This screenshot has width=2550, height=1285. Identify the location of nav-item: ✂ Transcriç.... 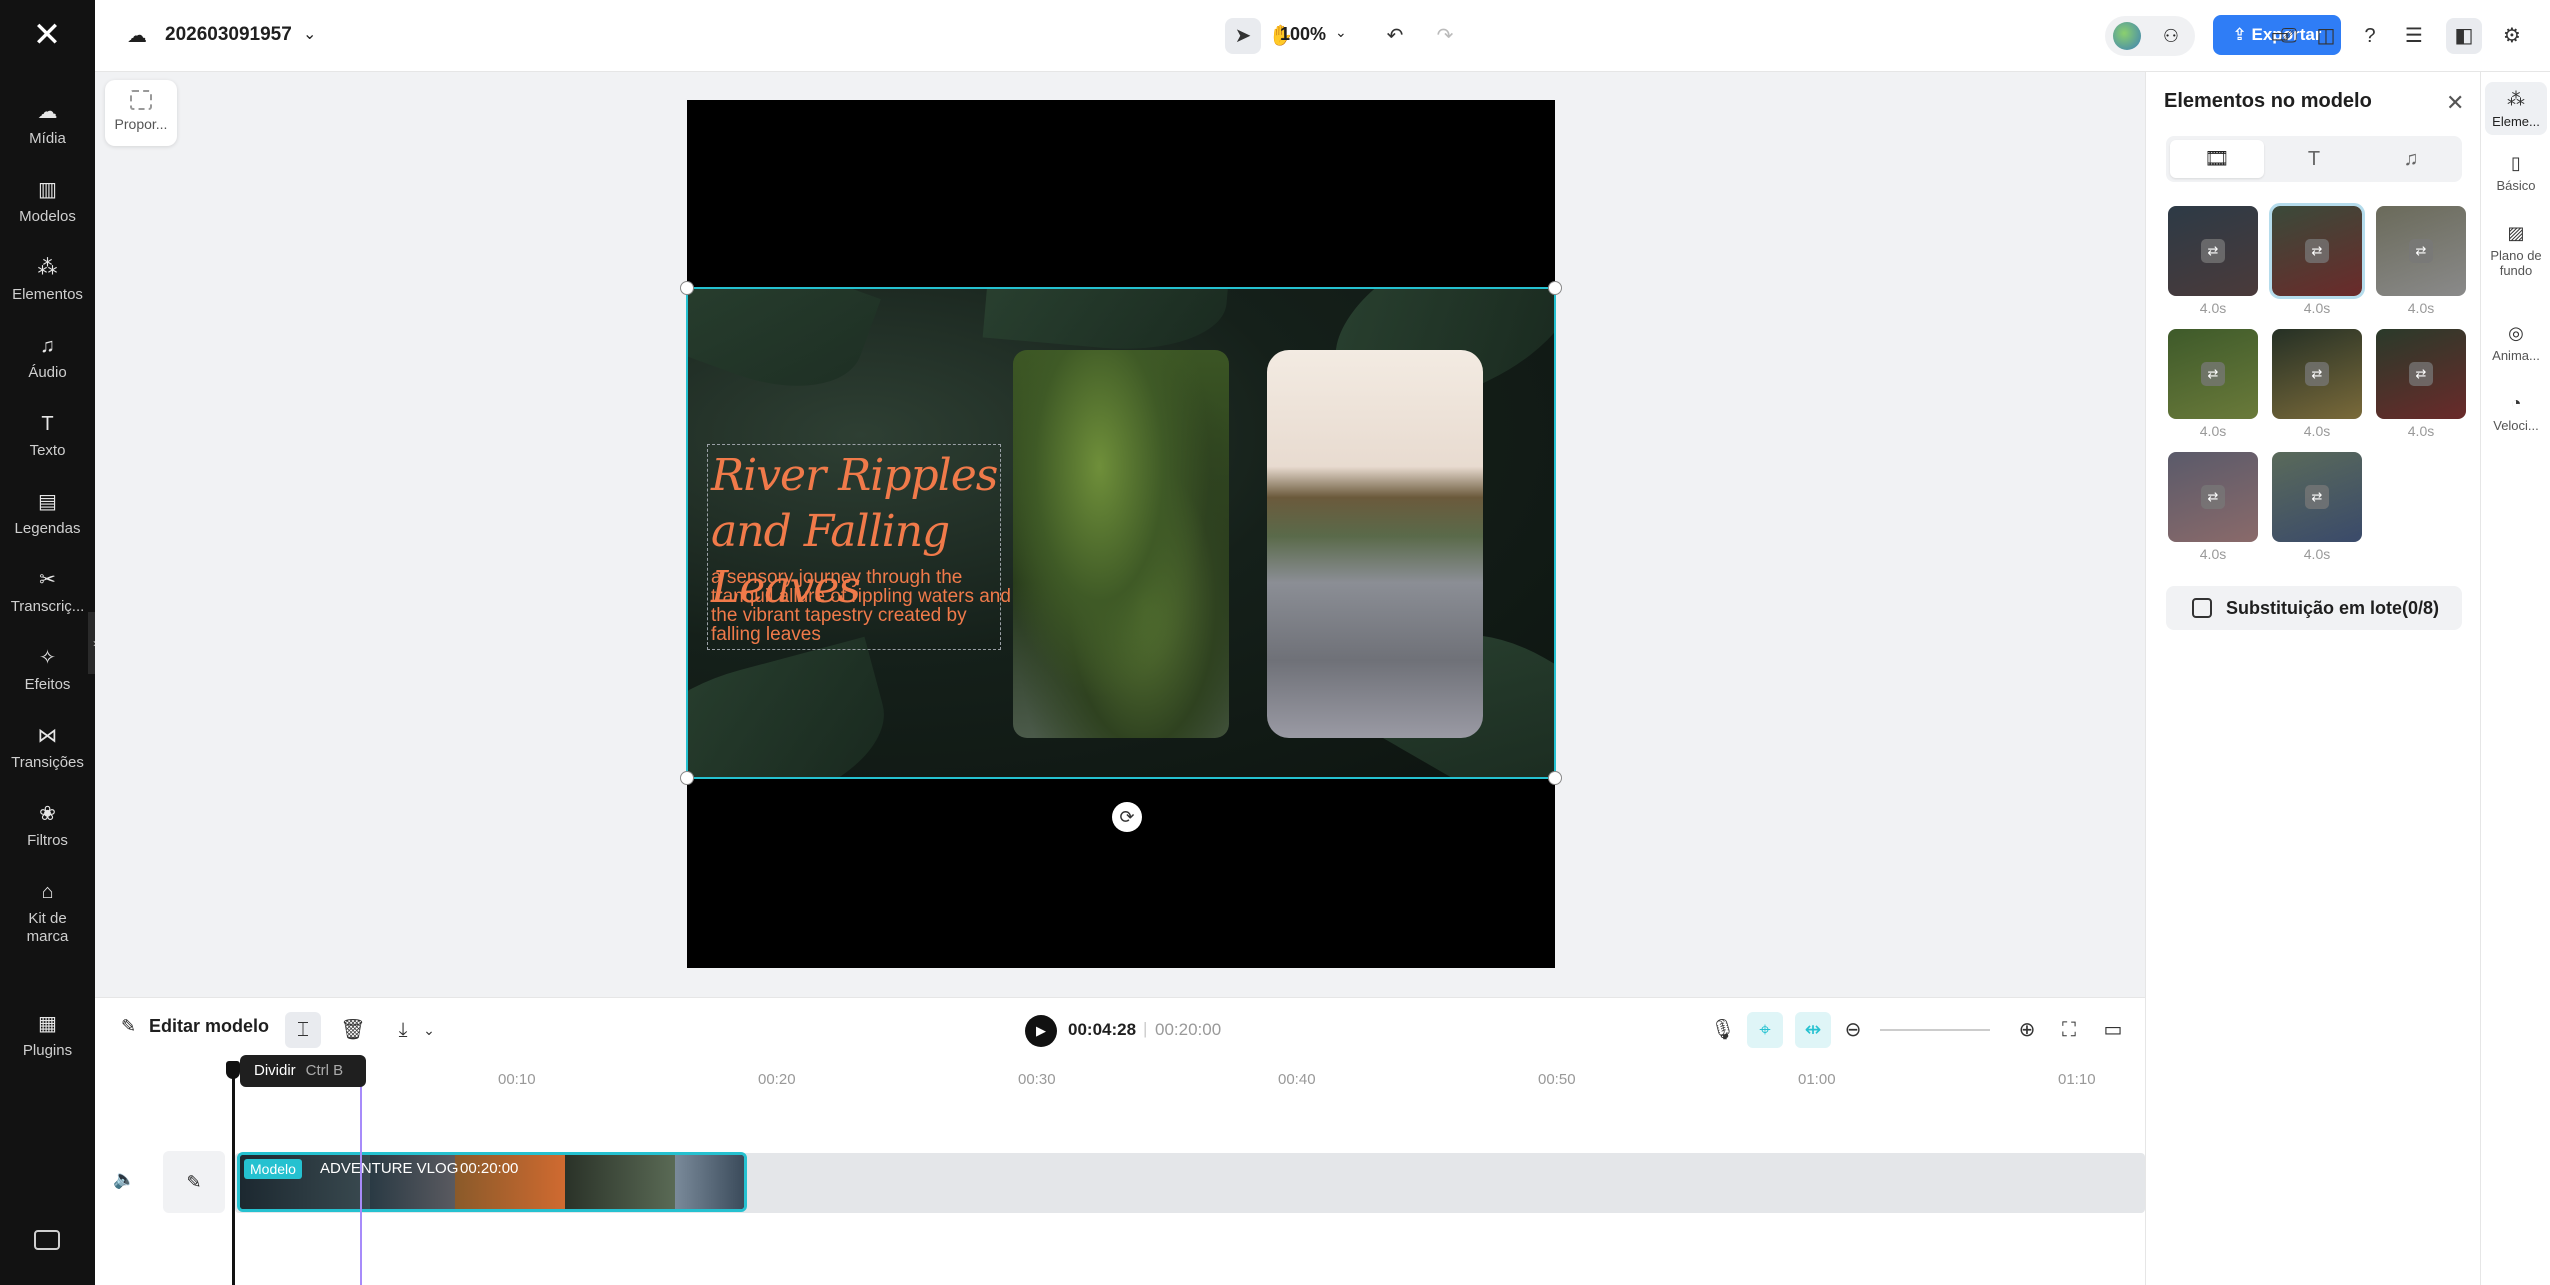
(47, 592).